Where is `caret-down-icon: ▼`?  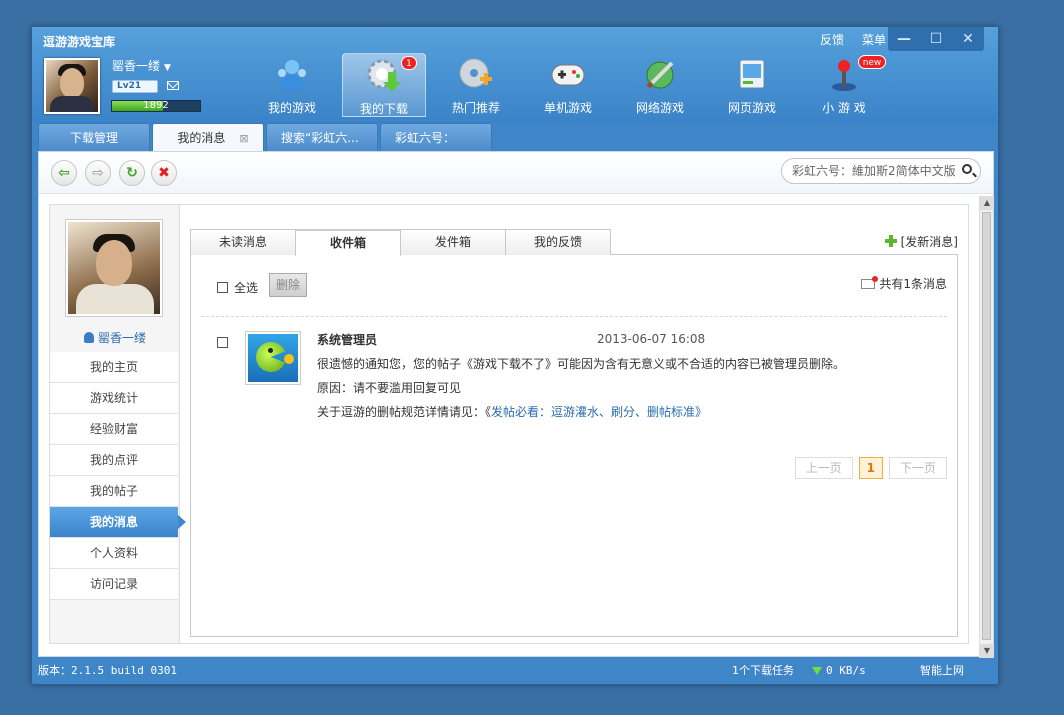
caret-down-icon: ▼ is located at coordinates (167, 68).